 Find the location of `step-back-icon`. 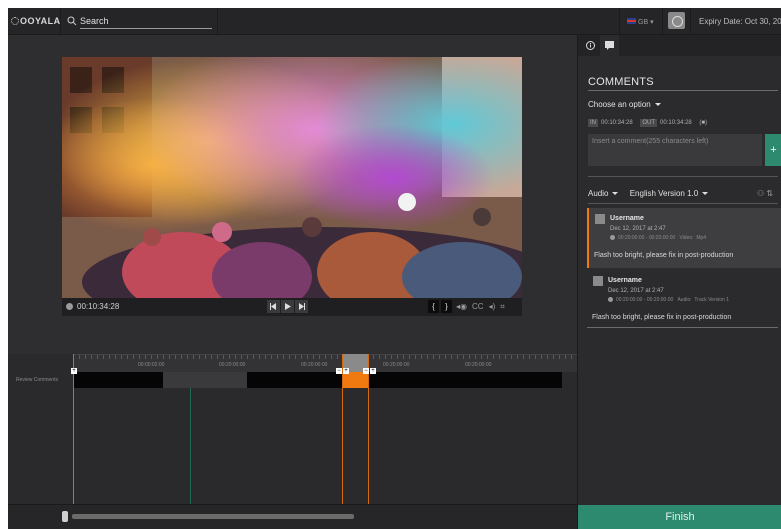

step-back-icon is located at coordinates (273, 306).